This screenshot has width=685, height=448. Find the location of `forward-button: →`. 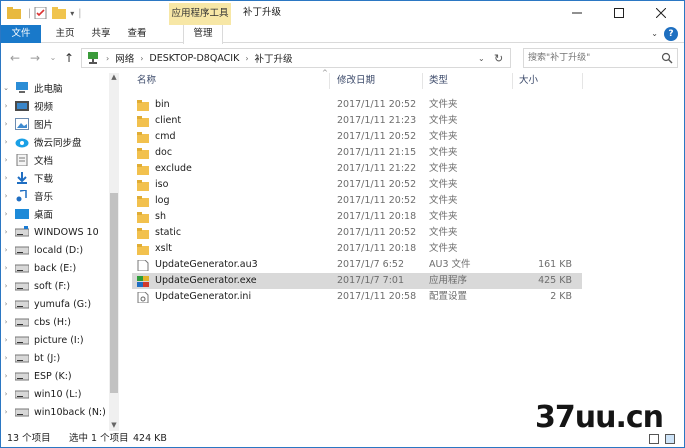

forward-button: → is located at coordinates (35, 58).